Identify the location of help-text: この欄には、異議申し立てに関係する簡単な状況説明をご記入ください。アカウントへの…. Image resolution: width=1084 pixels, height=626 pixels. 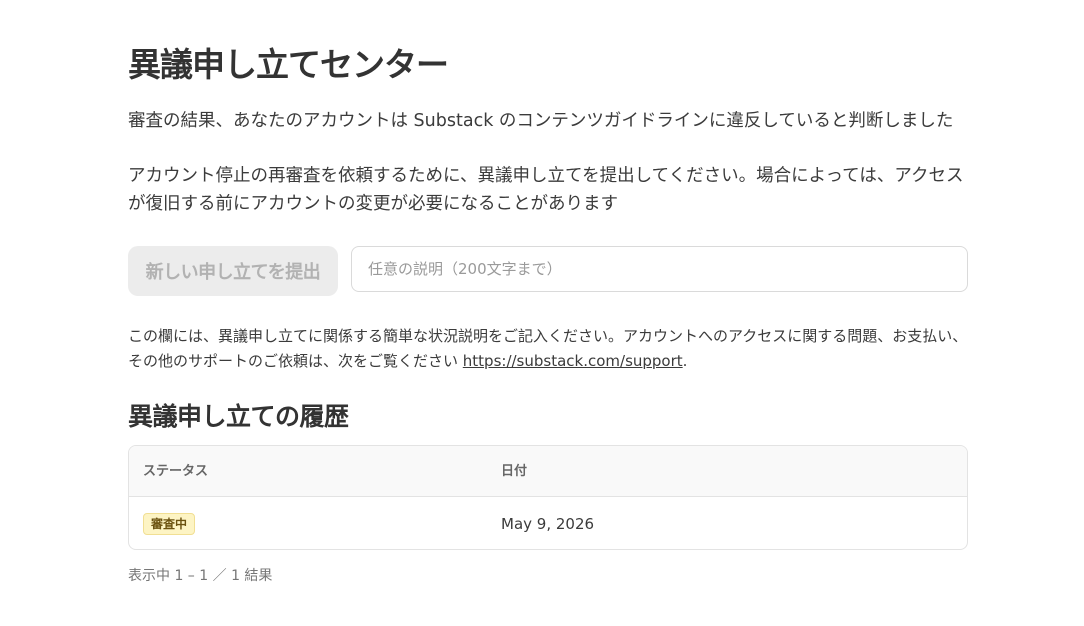
(548, 349).